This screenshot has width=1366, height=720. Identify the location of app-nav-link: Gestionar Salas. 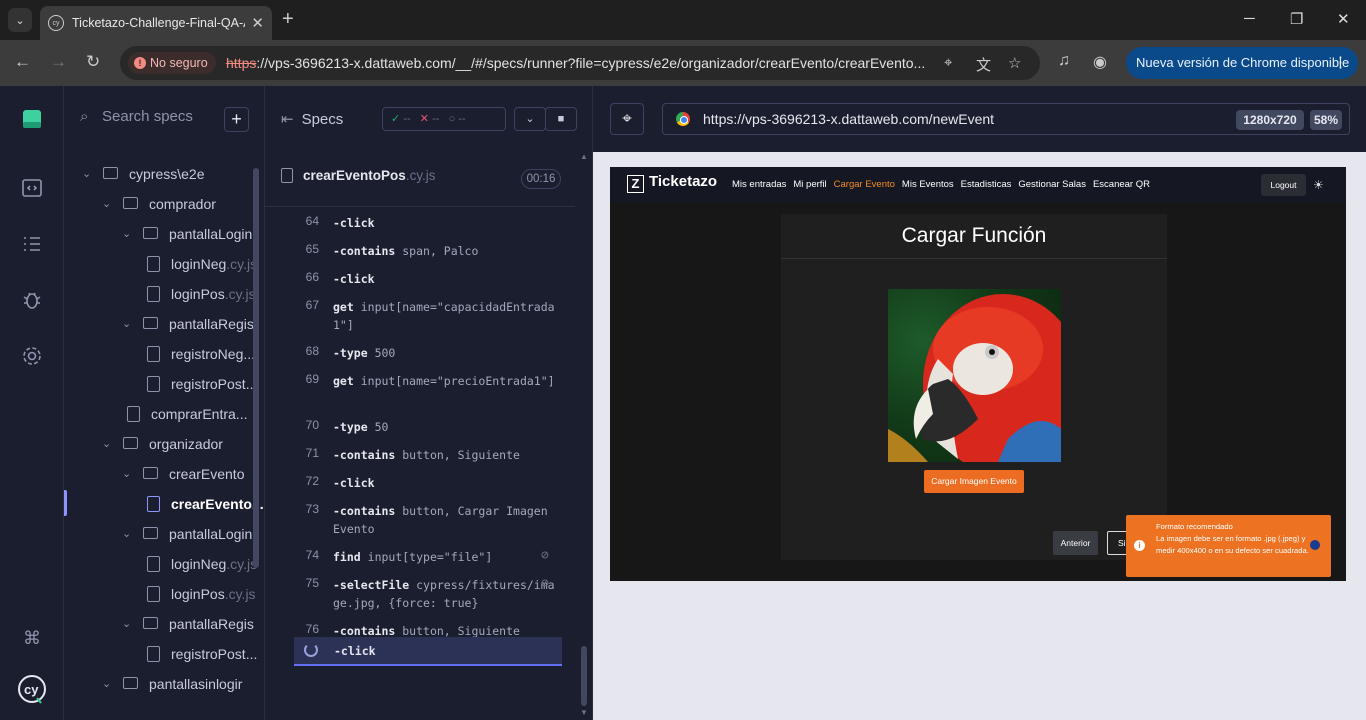
(1052, 184).